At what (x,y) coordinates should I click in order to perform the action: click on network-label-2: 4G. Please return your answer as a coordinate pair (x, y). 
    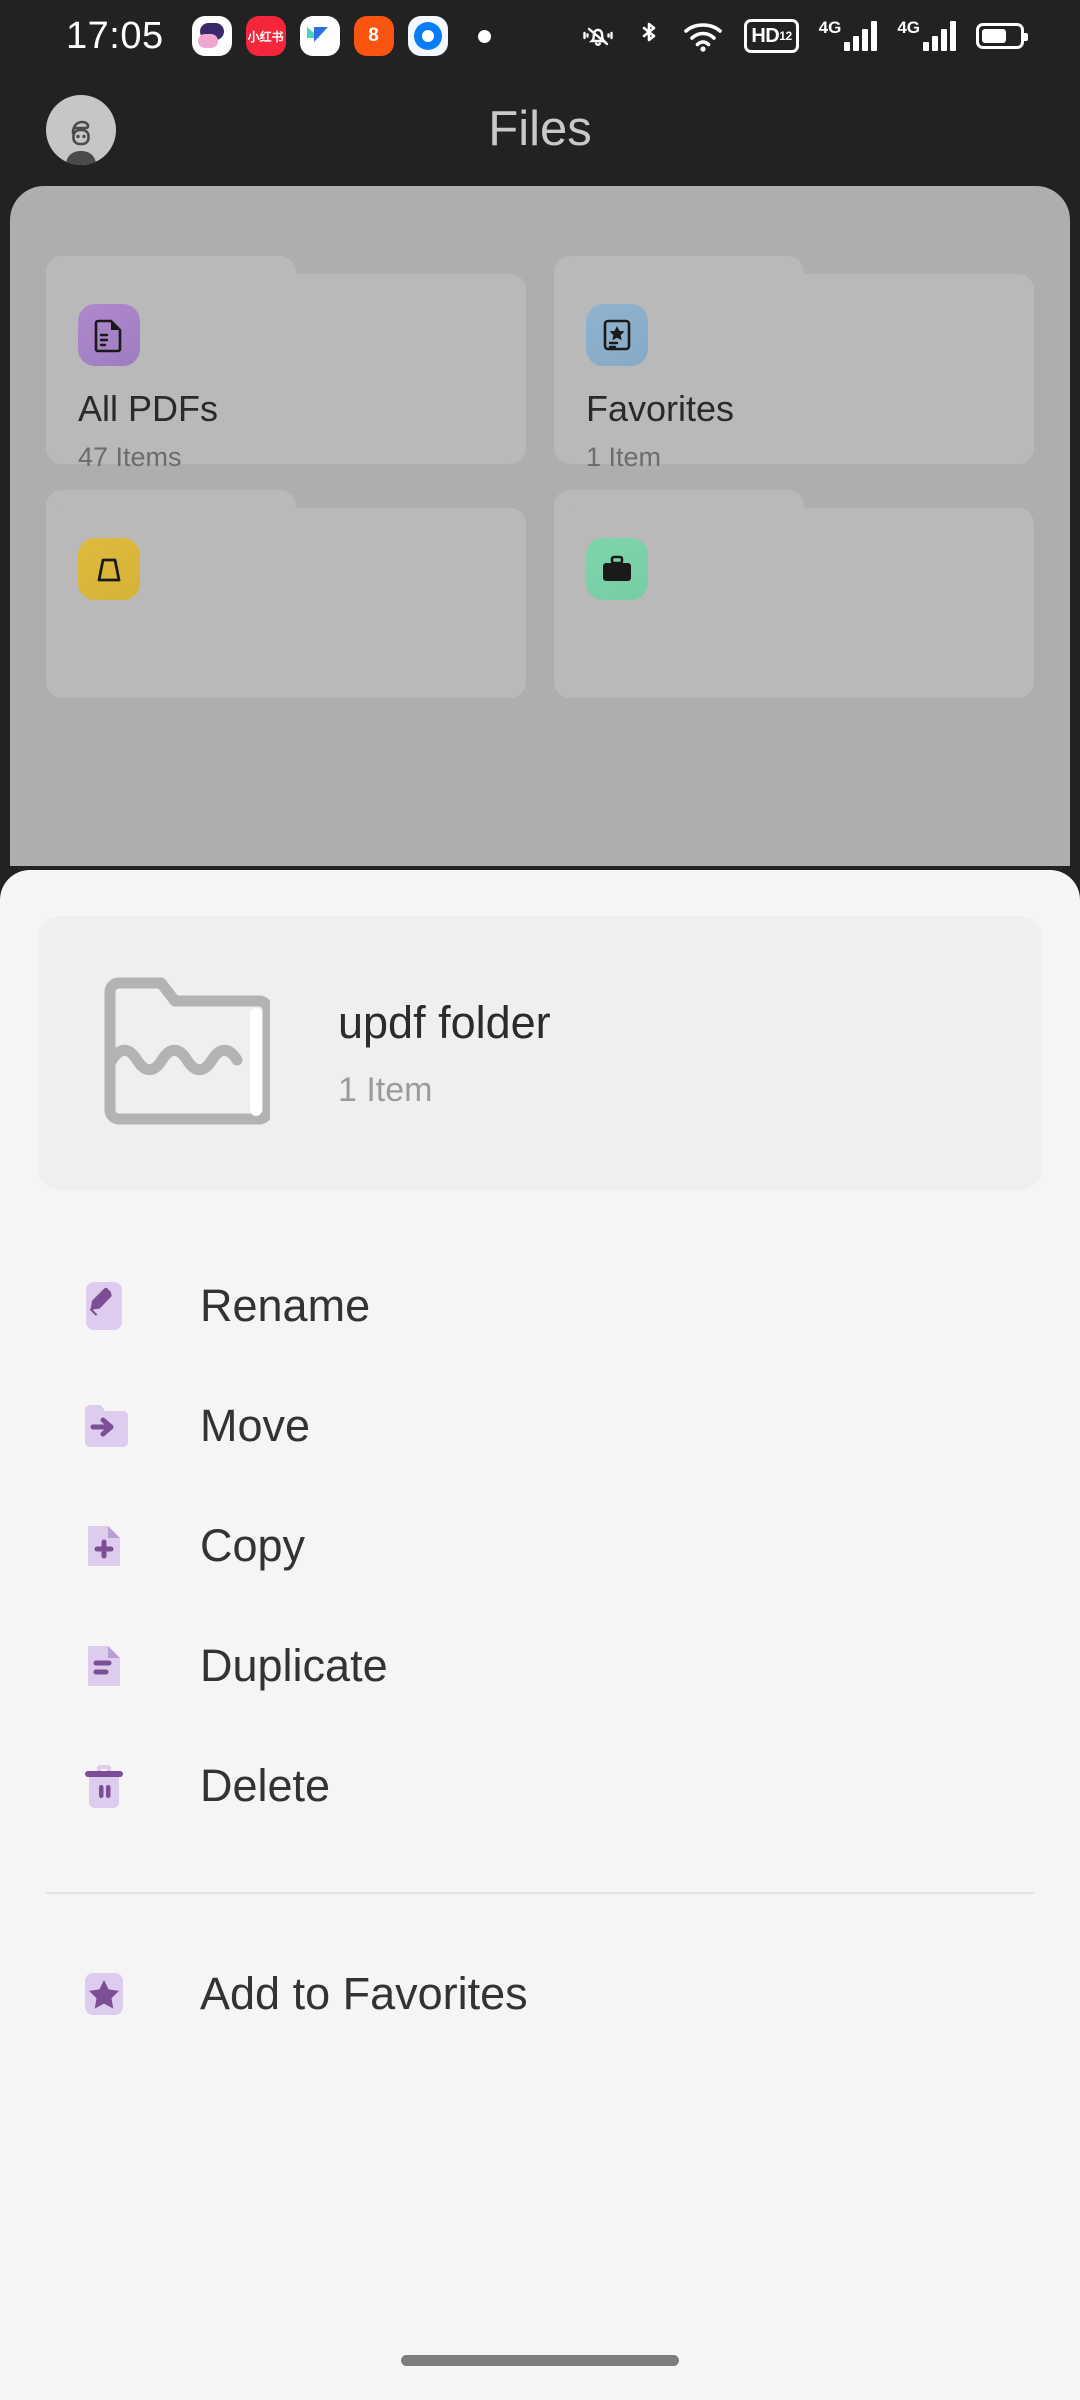
    Looking at the image, I should click on (908, 27).